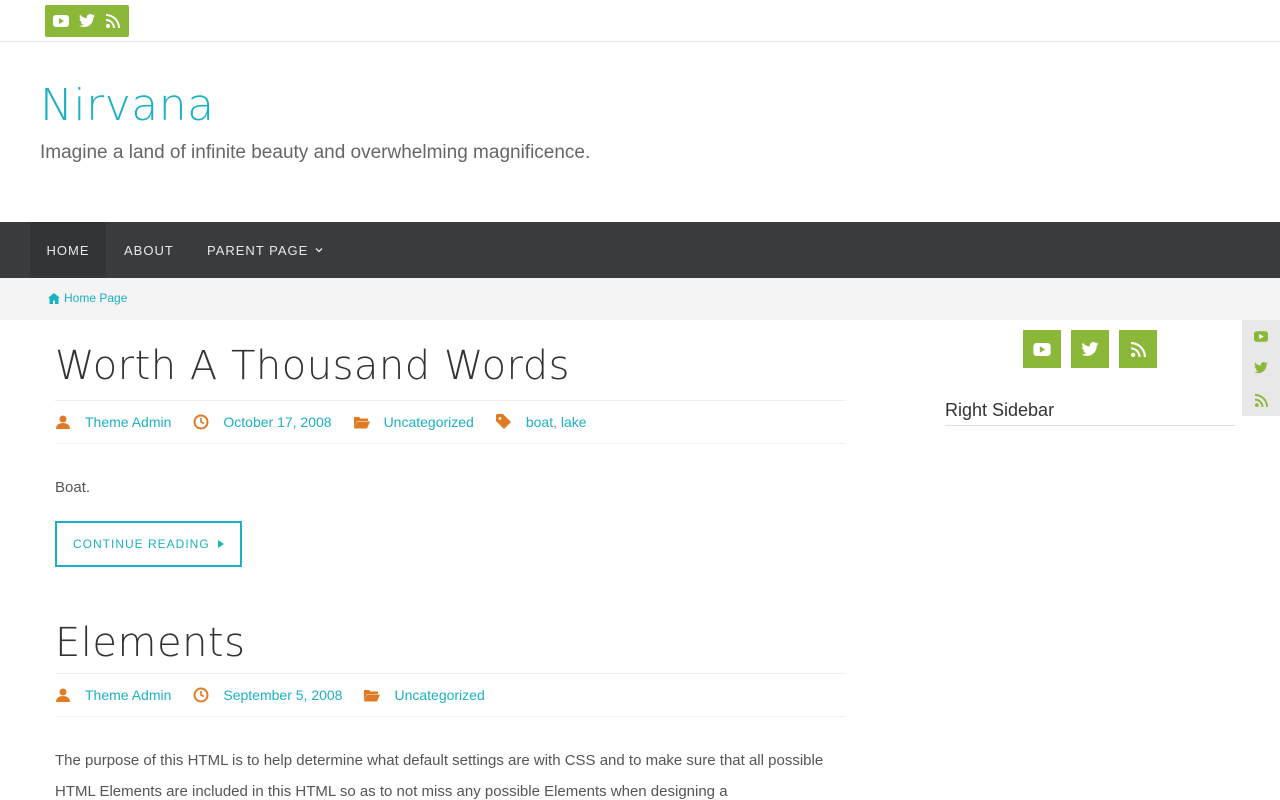 This screenshot has width=1280, height=800. I want to click on nav-item-about: ABOUT, so click(149, 250).